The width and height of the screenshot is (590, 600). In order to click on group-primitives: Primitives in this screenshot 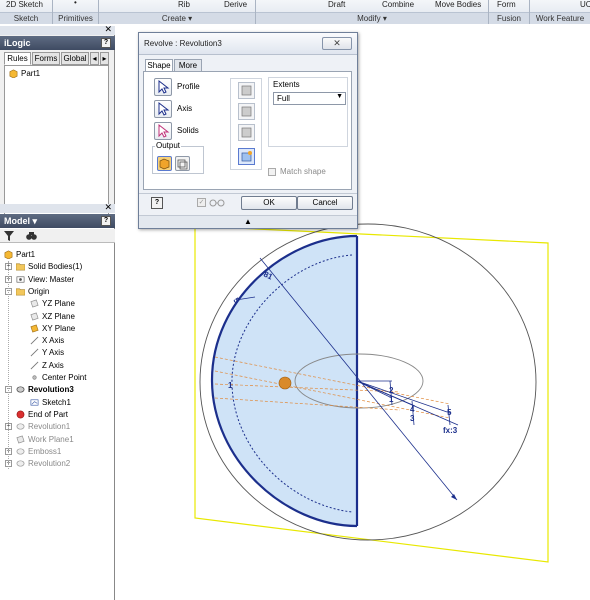, I will do `click(75, 18)`.